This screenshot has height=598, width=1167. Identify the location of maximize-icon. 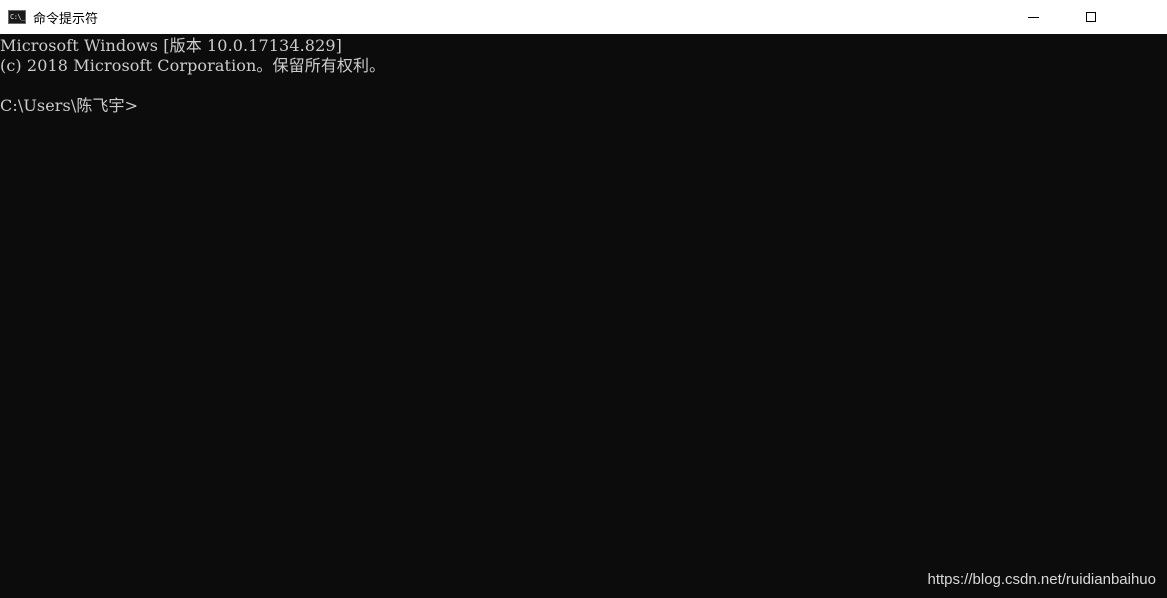
(1091, 17).